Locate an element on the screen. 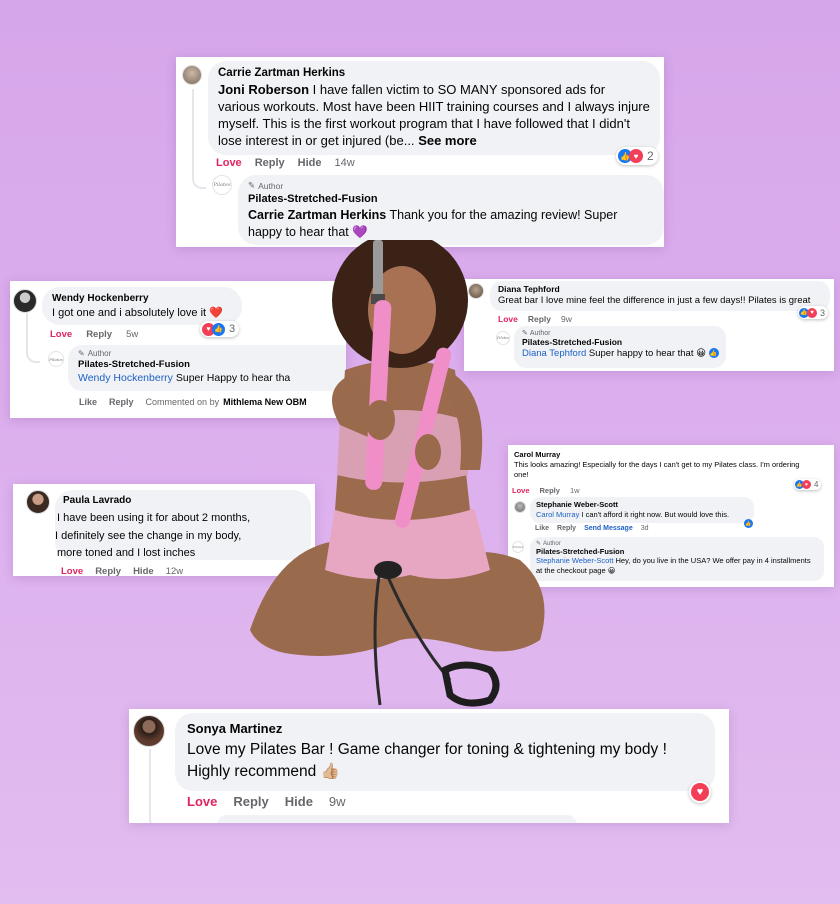 This screenshot has height=904, width=840. timestamp: 5w is located at coordinates (132, 334).